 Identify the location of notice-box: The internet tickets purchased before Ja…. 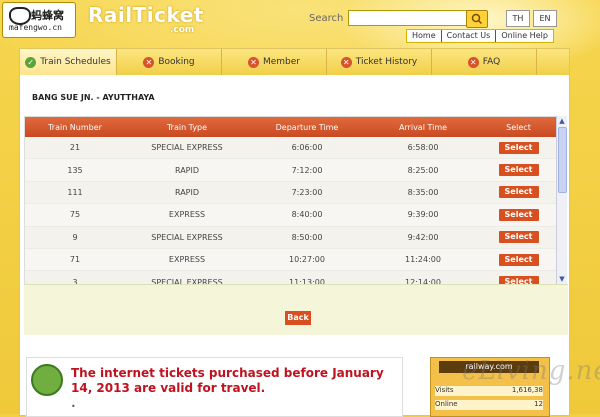
(214, 387).